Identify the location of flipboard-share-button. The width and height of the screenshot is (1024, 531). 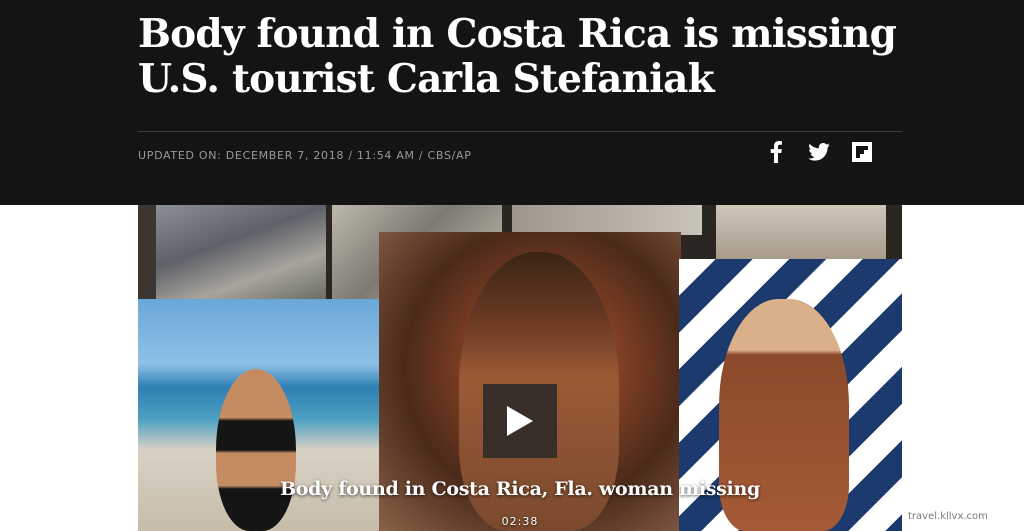
(862, 152).